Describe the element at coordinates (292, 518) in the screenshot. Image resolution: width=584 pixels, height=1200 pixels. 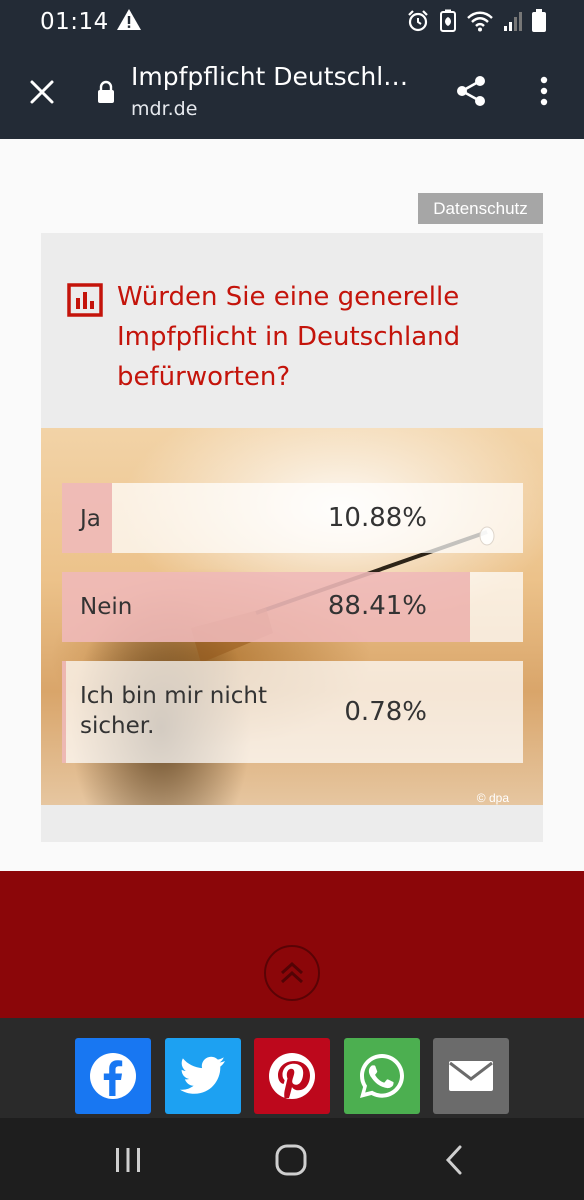
I see `poll-option: Ja 10.88%` at that location.